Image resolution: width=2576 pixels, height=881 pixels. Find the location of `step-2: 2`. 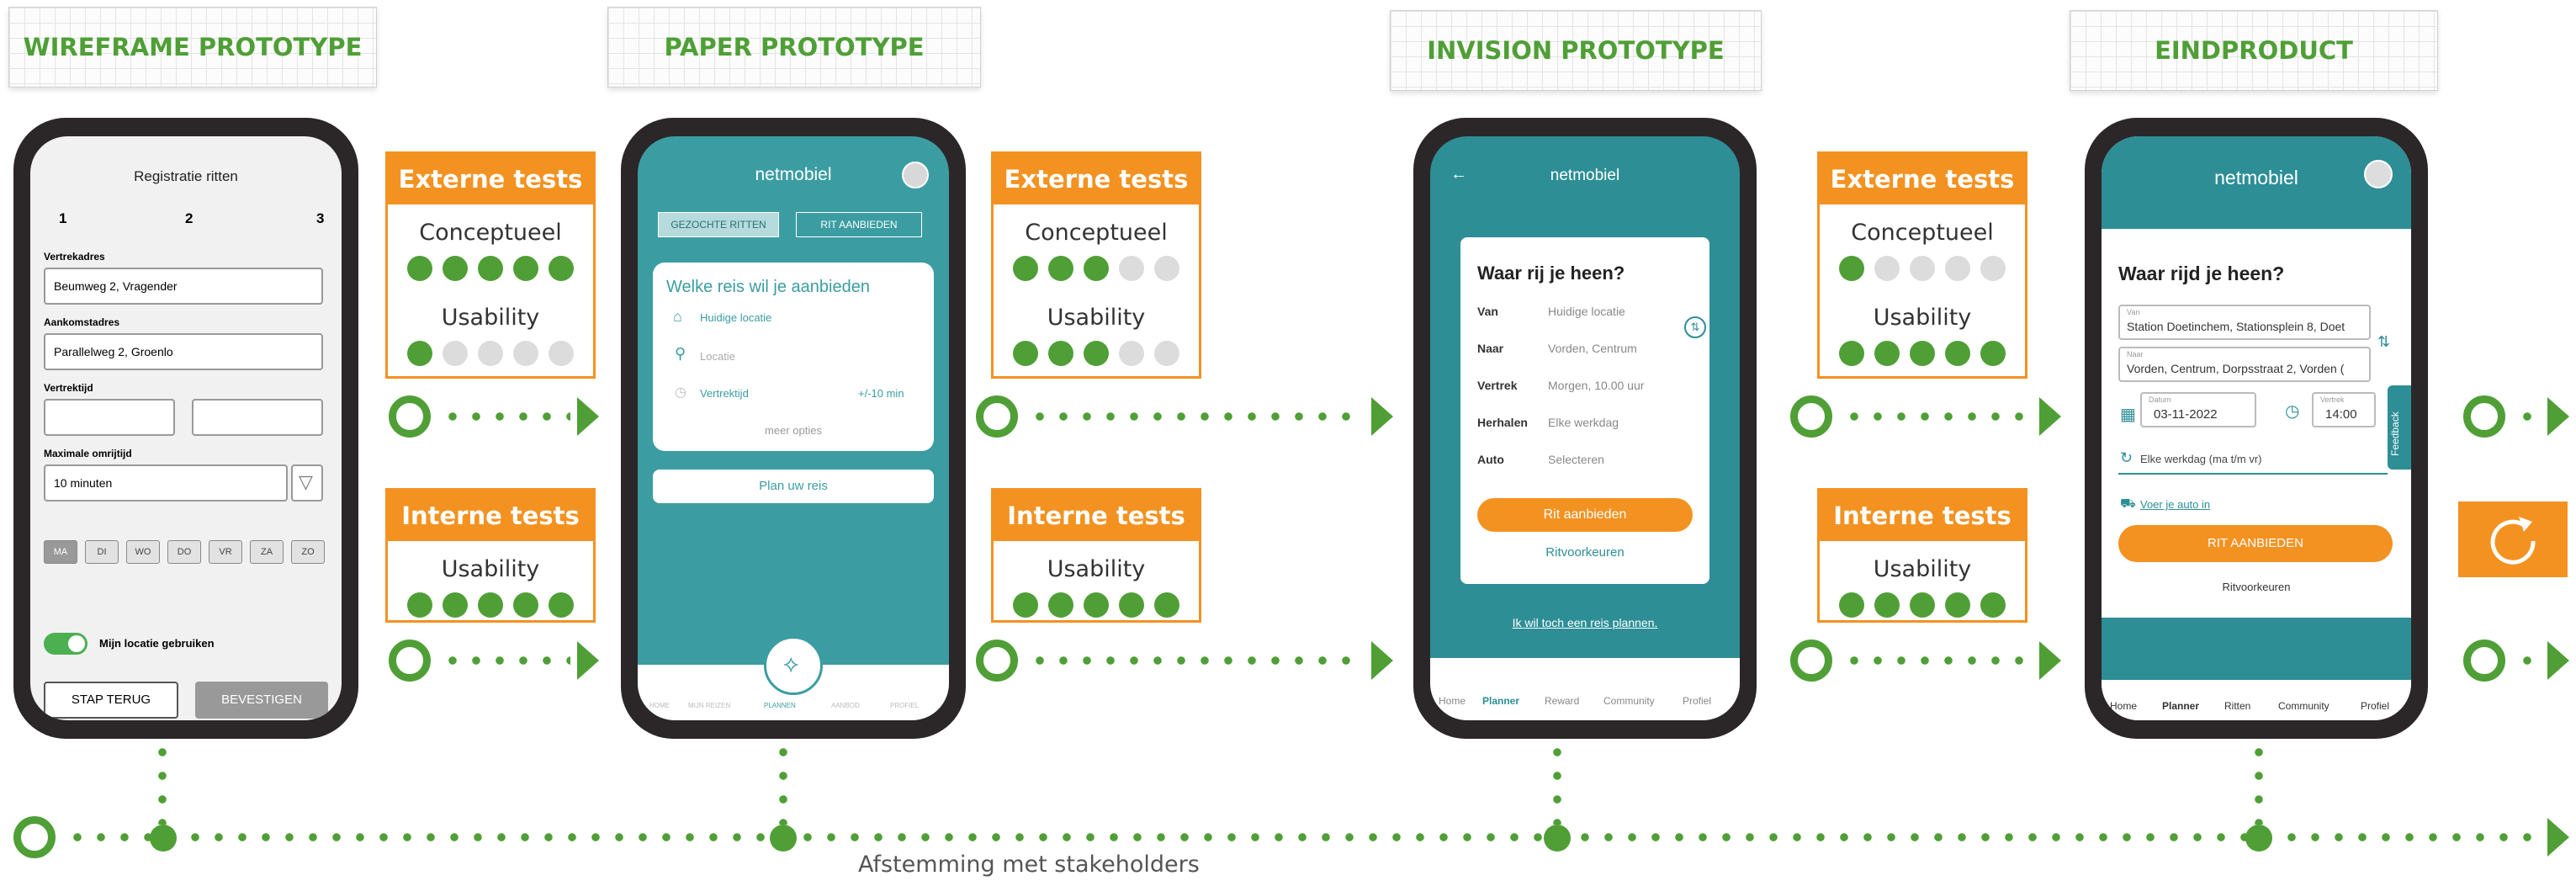

step-2: 2 is located at coordinates (189, 218).